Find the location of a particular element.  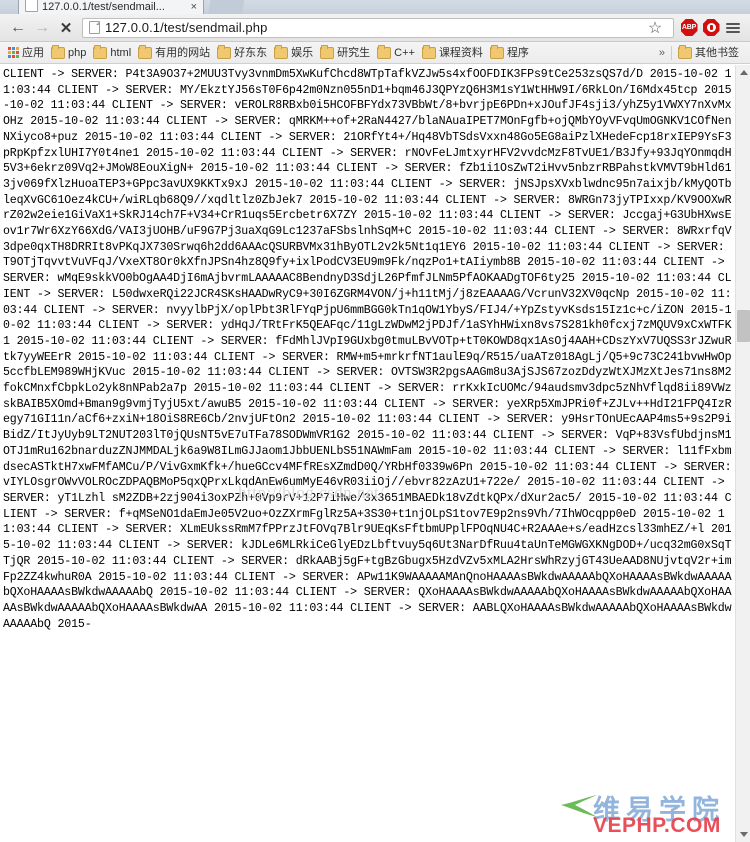

bookmarks-divider is located at coordinates (671, 52).